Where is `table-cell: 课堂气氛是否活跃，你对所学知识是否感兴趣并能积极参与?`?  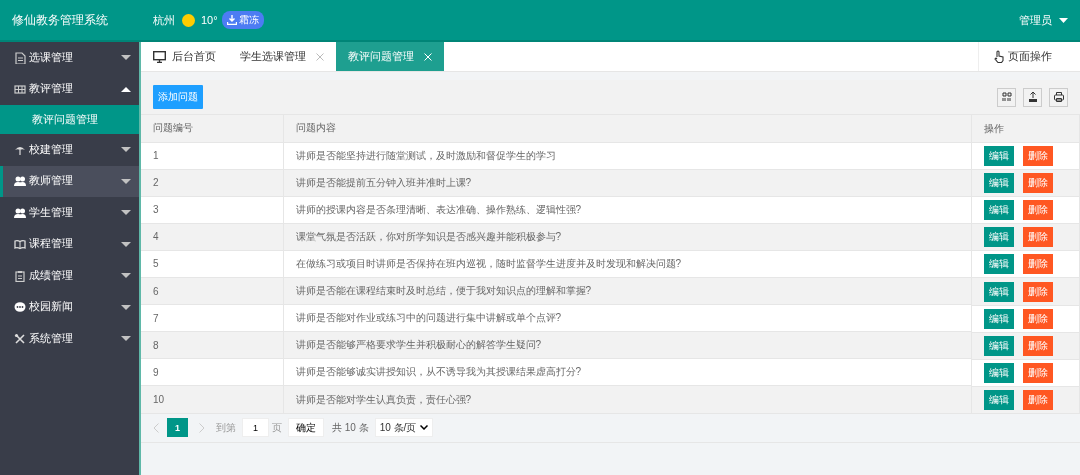
table-cell: 课堂气氛是否活跃，你对所学知识是否感兴趣并能积极参与? is located at coordinates (627, 237).